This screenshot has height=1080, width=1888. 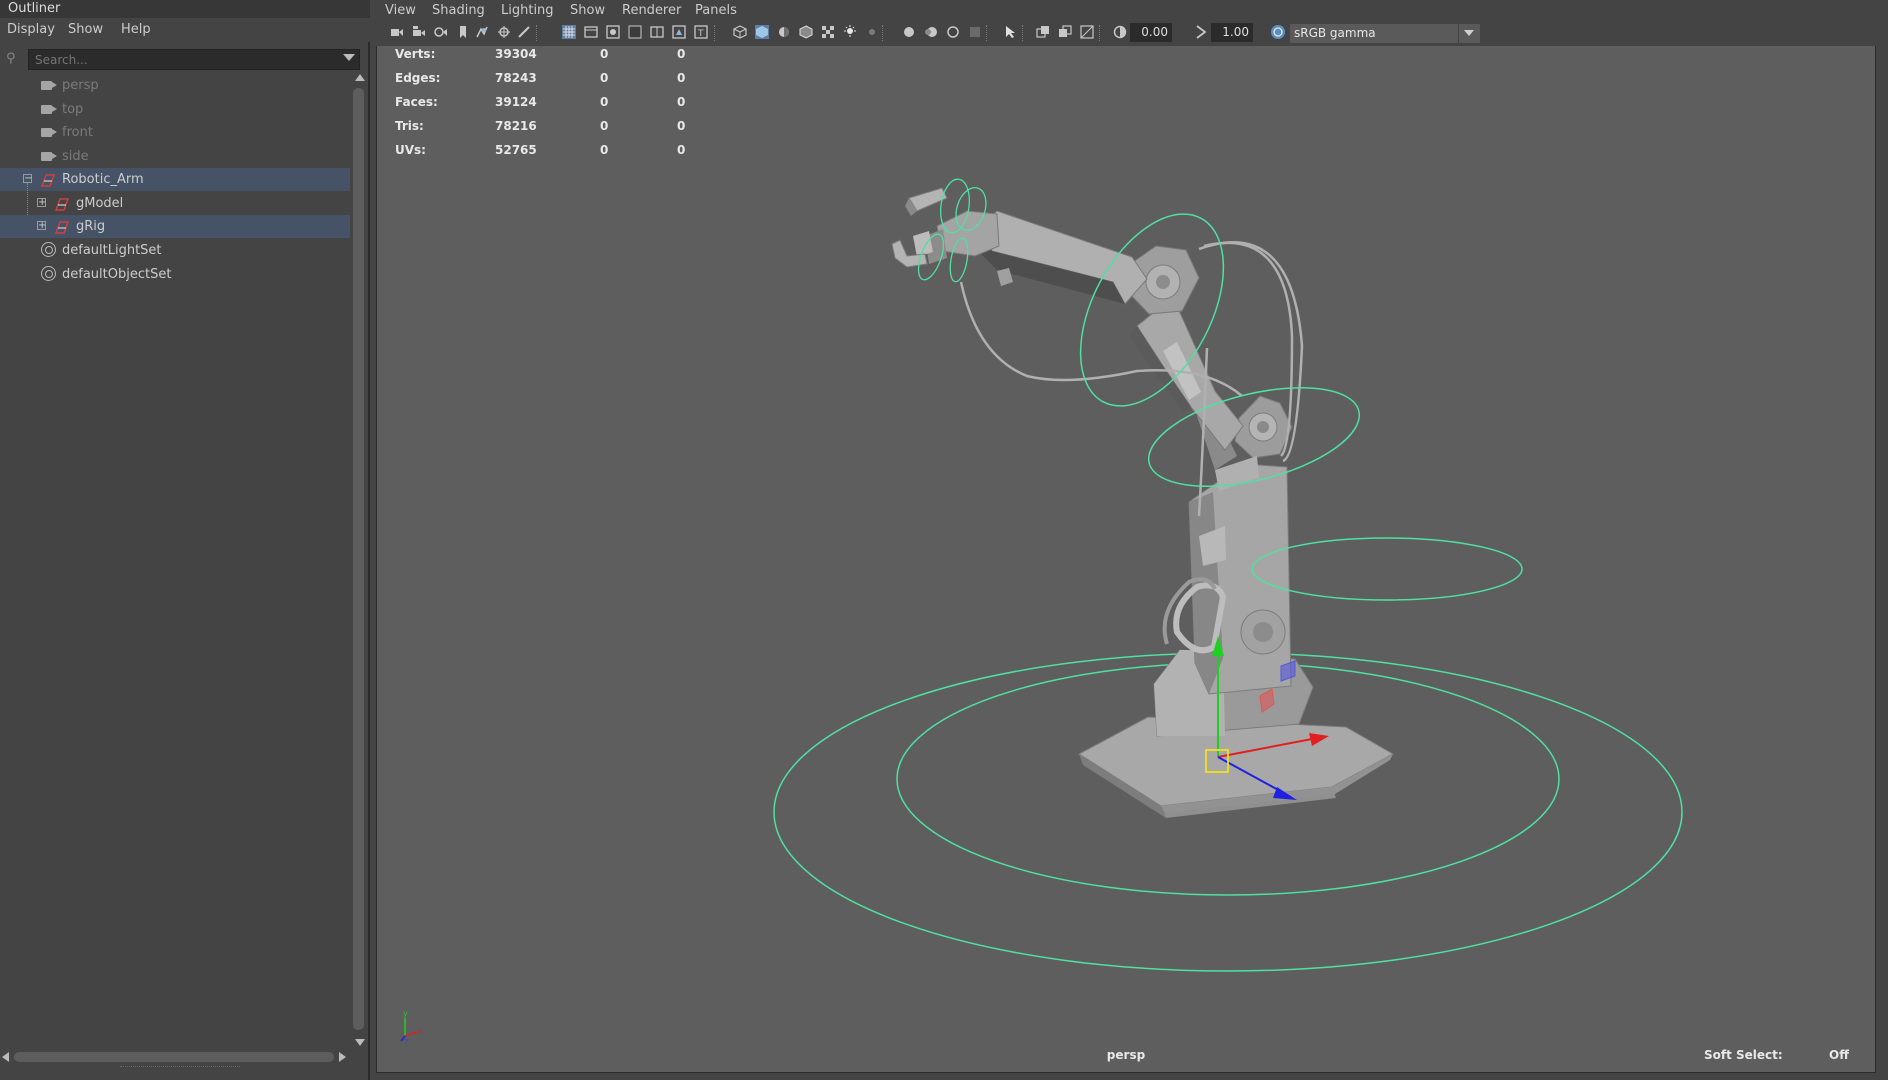 I want to click on svg-text: y, so click(x=405, y=1013).